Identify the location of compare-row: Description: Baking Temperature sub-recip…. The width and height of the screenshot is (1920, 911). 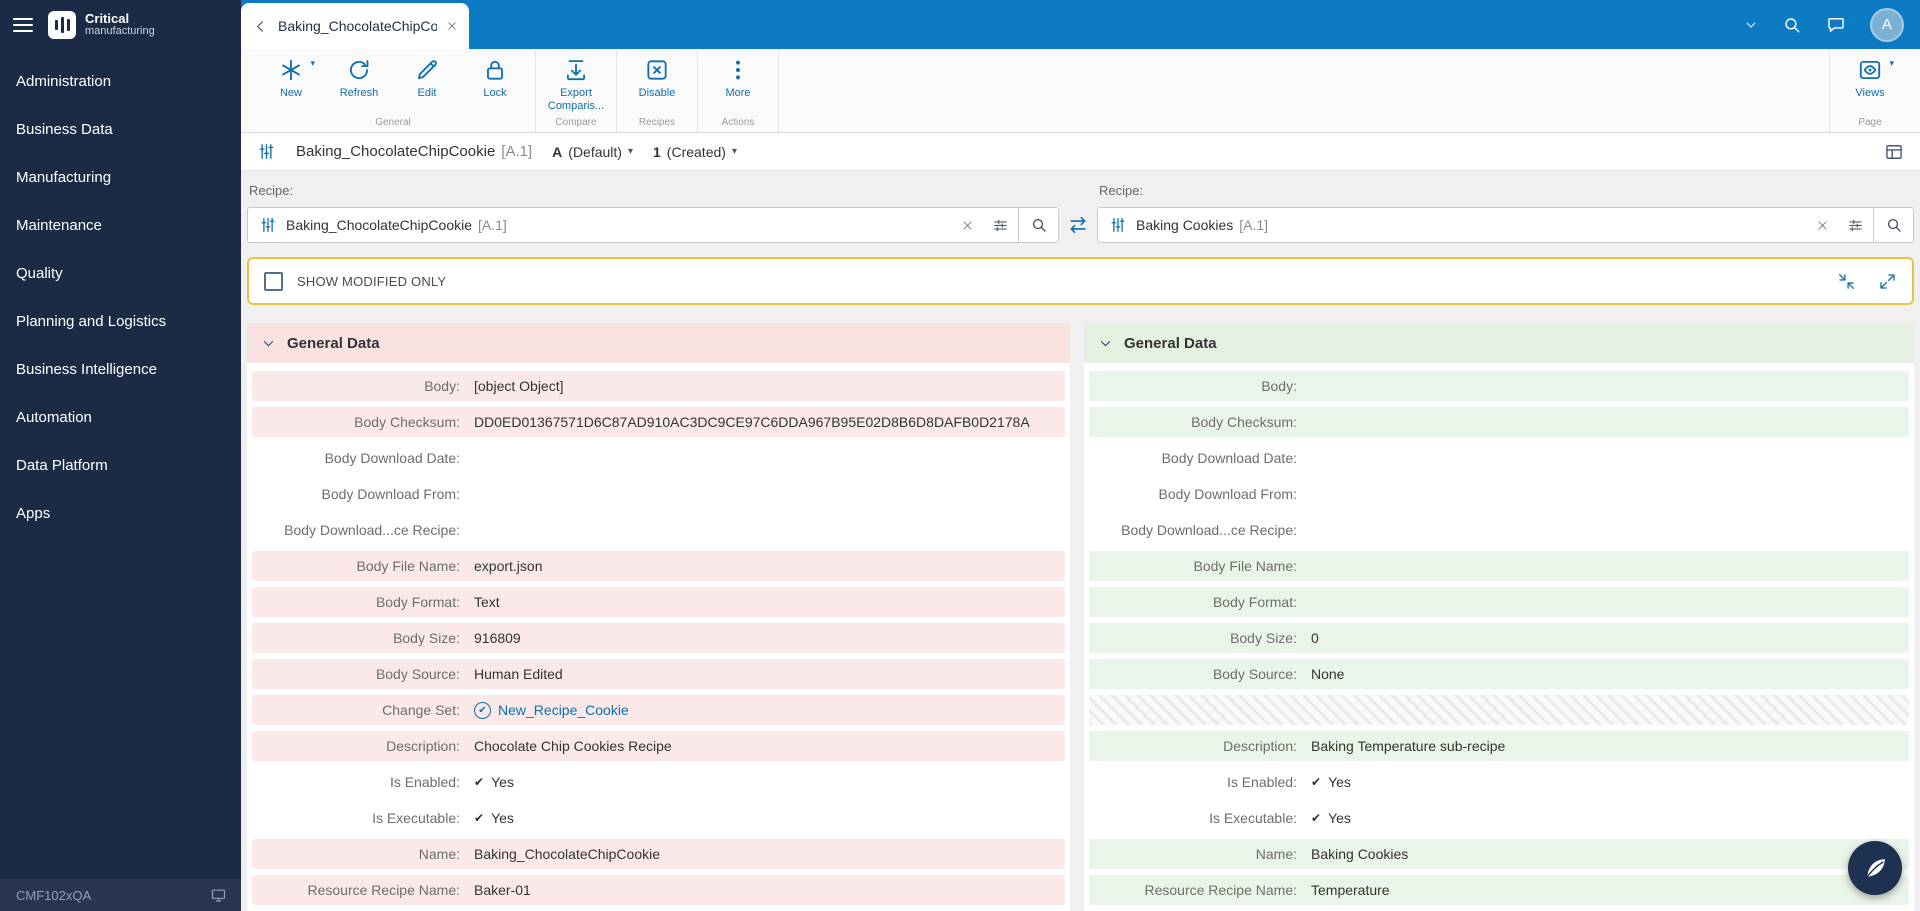
(1499, 746).